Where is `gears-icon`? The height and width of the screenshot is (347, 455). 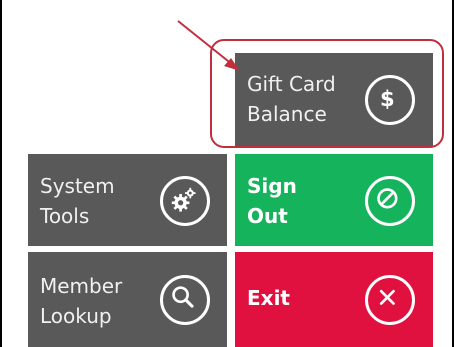 gears-icon is located at coordinates (185, 201).